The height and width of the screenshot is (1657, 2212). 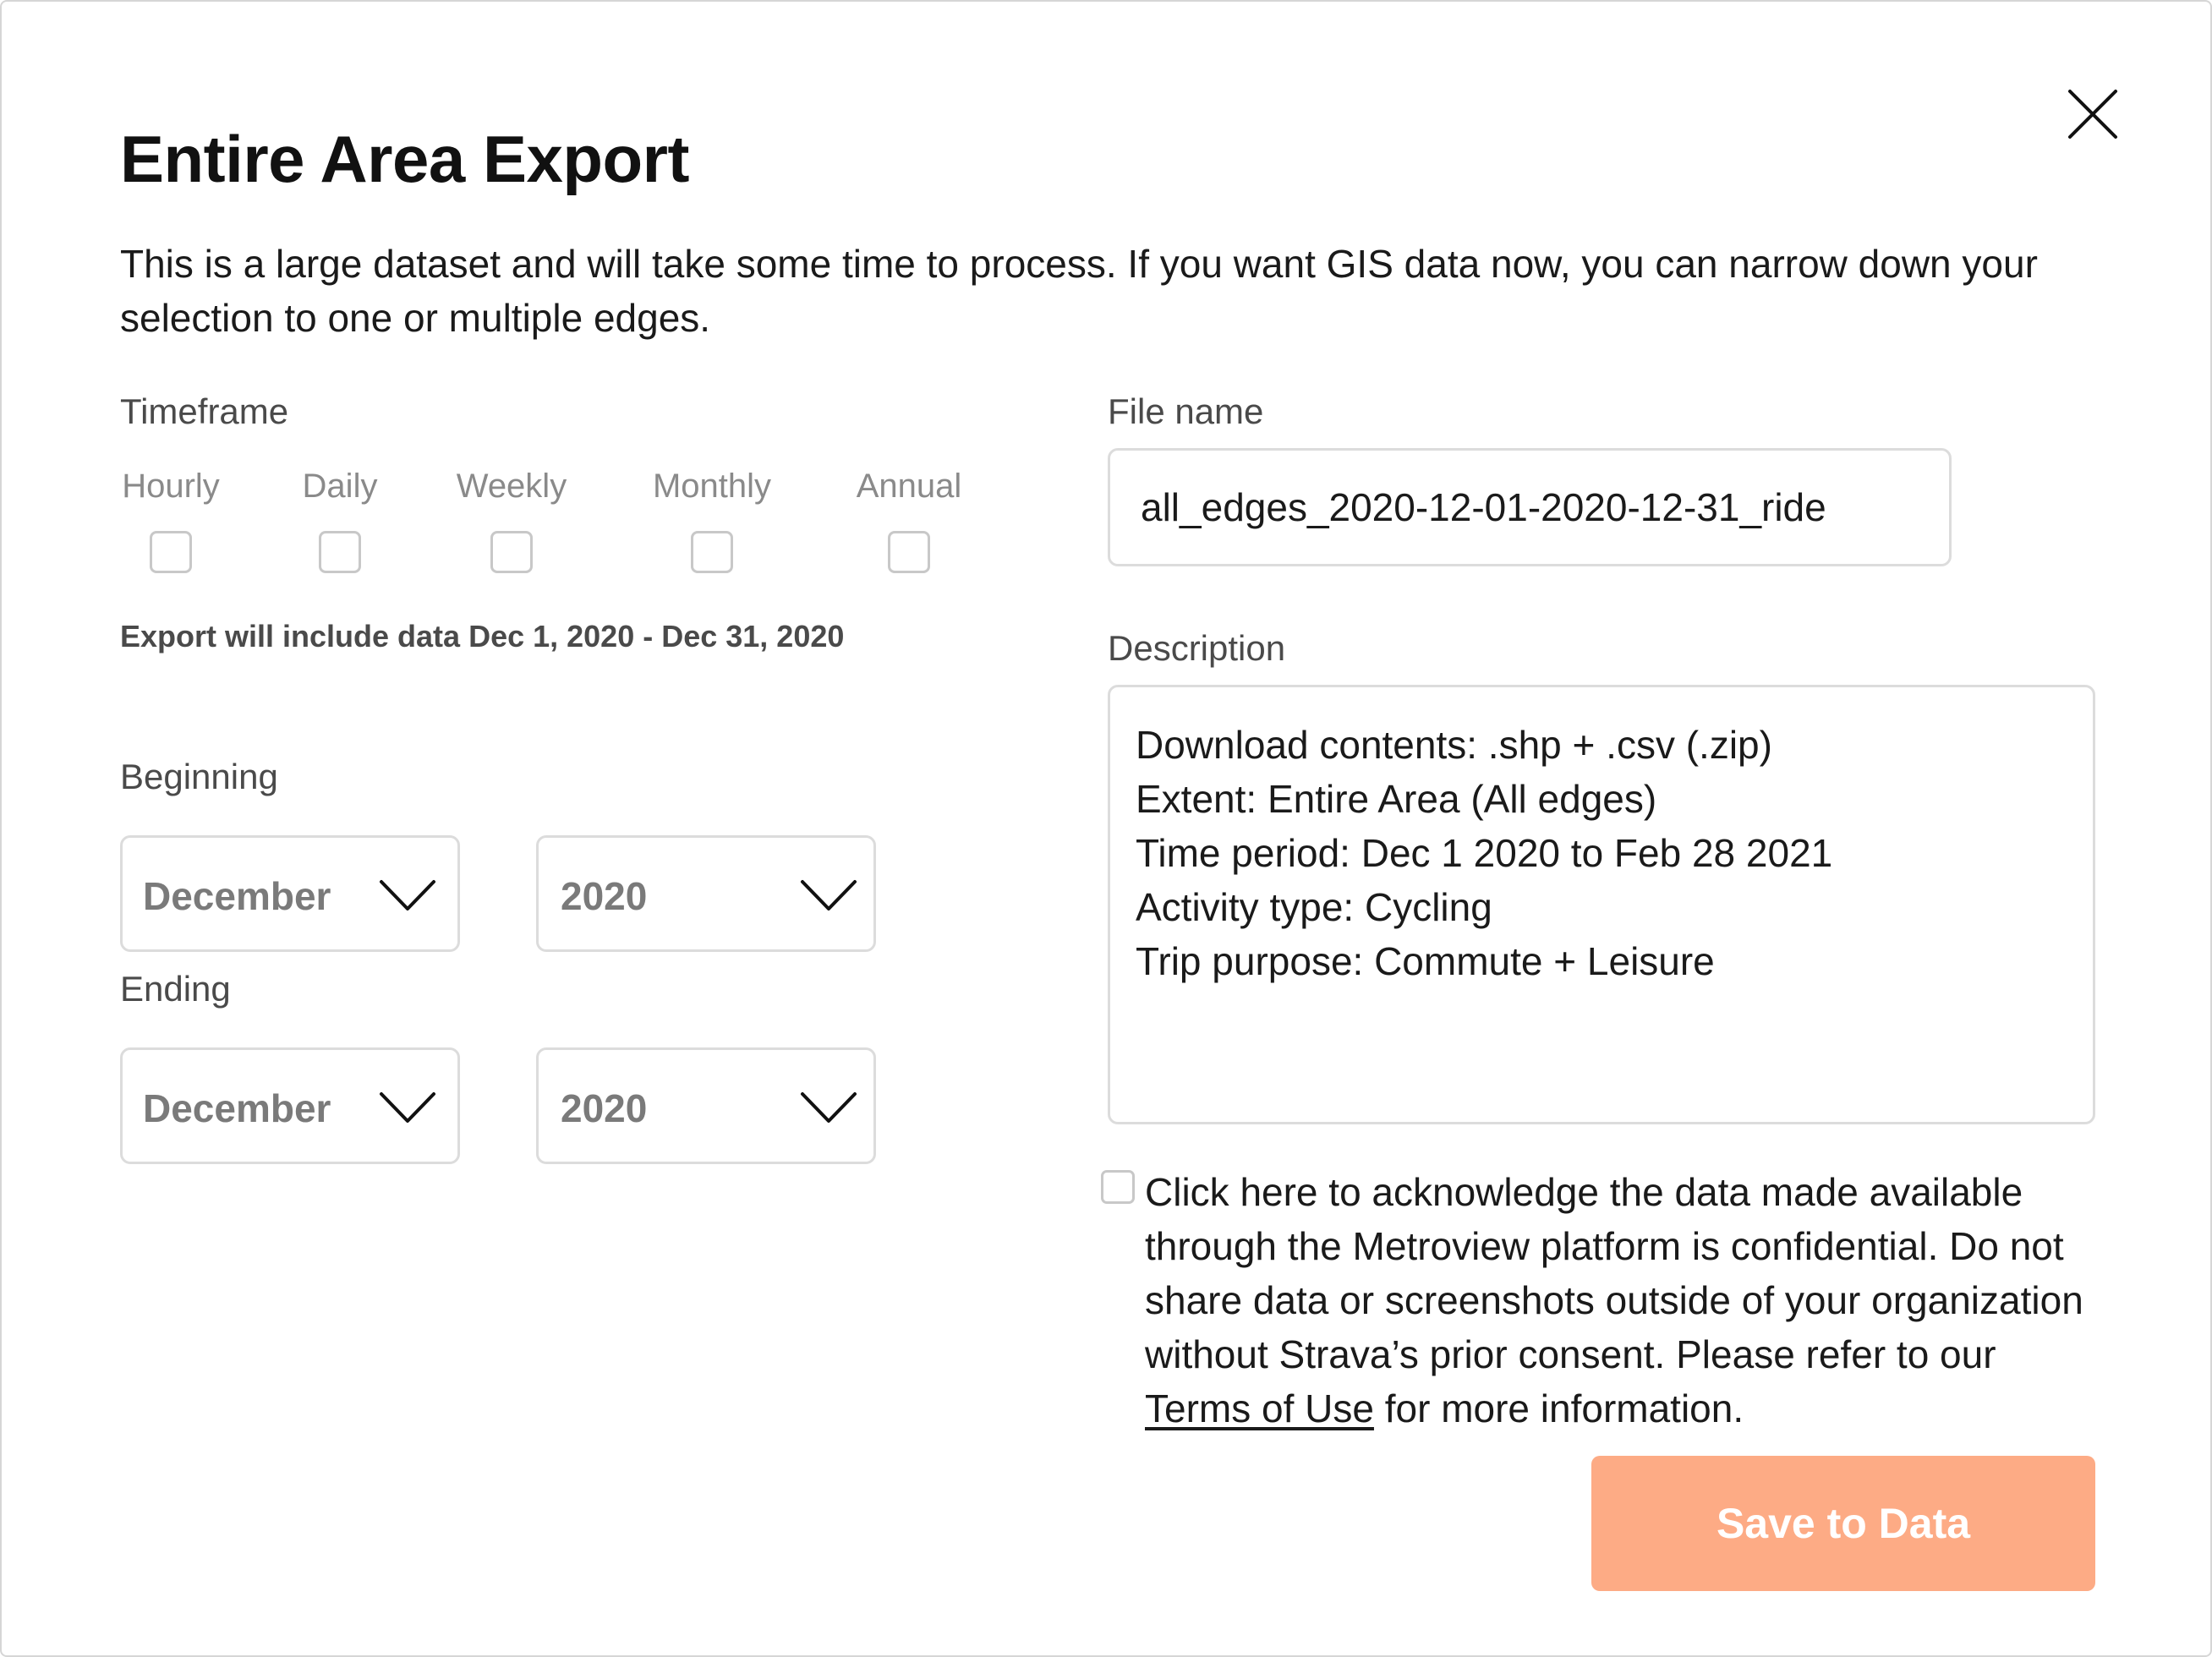 I want to click on beginning-month-select: December, so click(x=290, y=893).